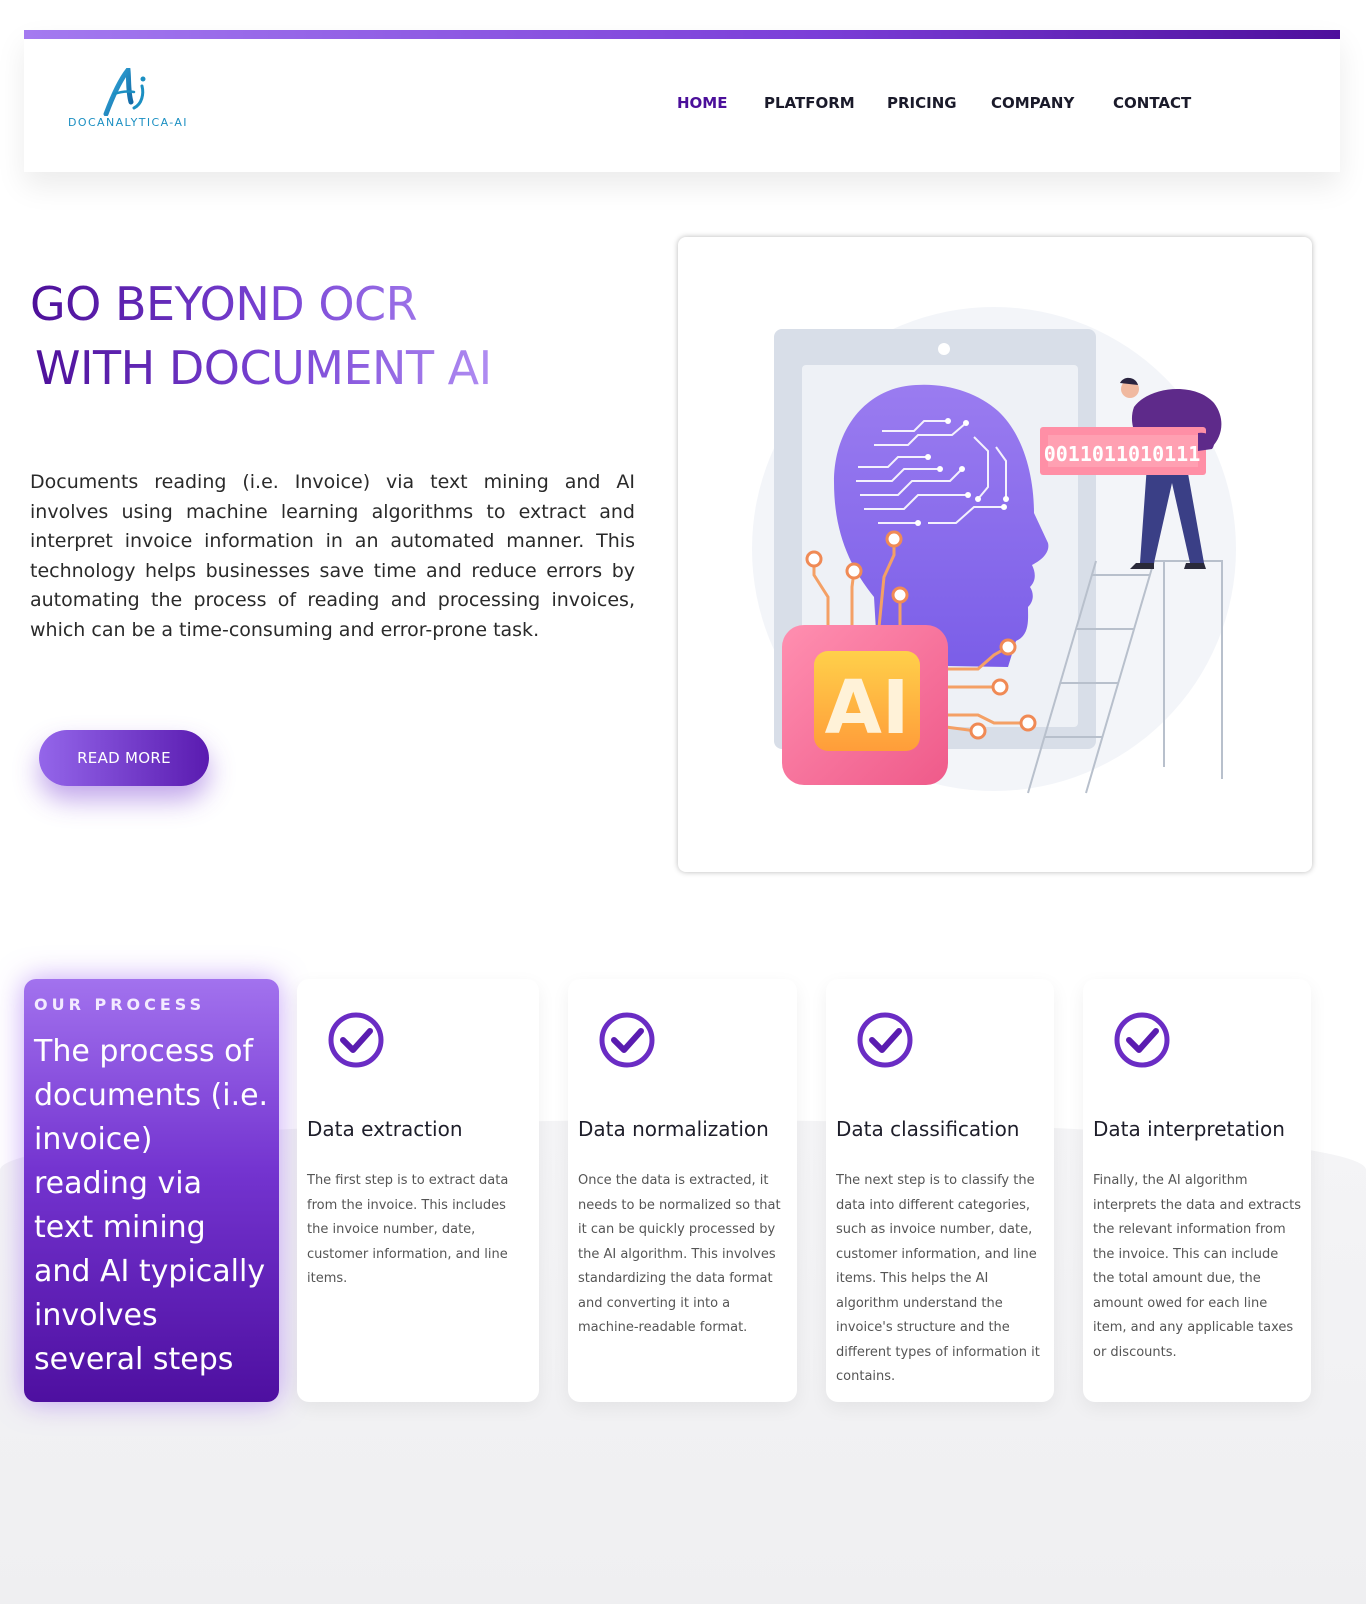  I want to click on step-title: Data interpretation, so click(1189, 1129).